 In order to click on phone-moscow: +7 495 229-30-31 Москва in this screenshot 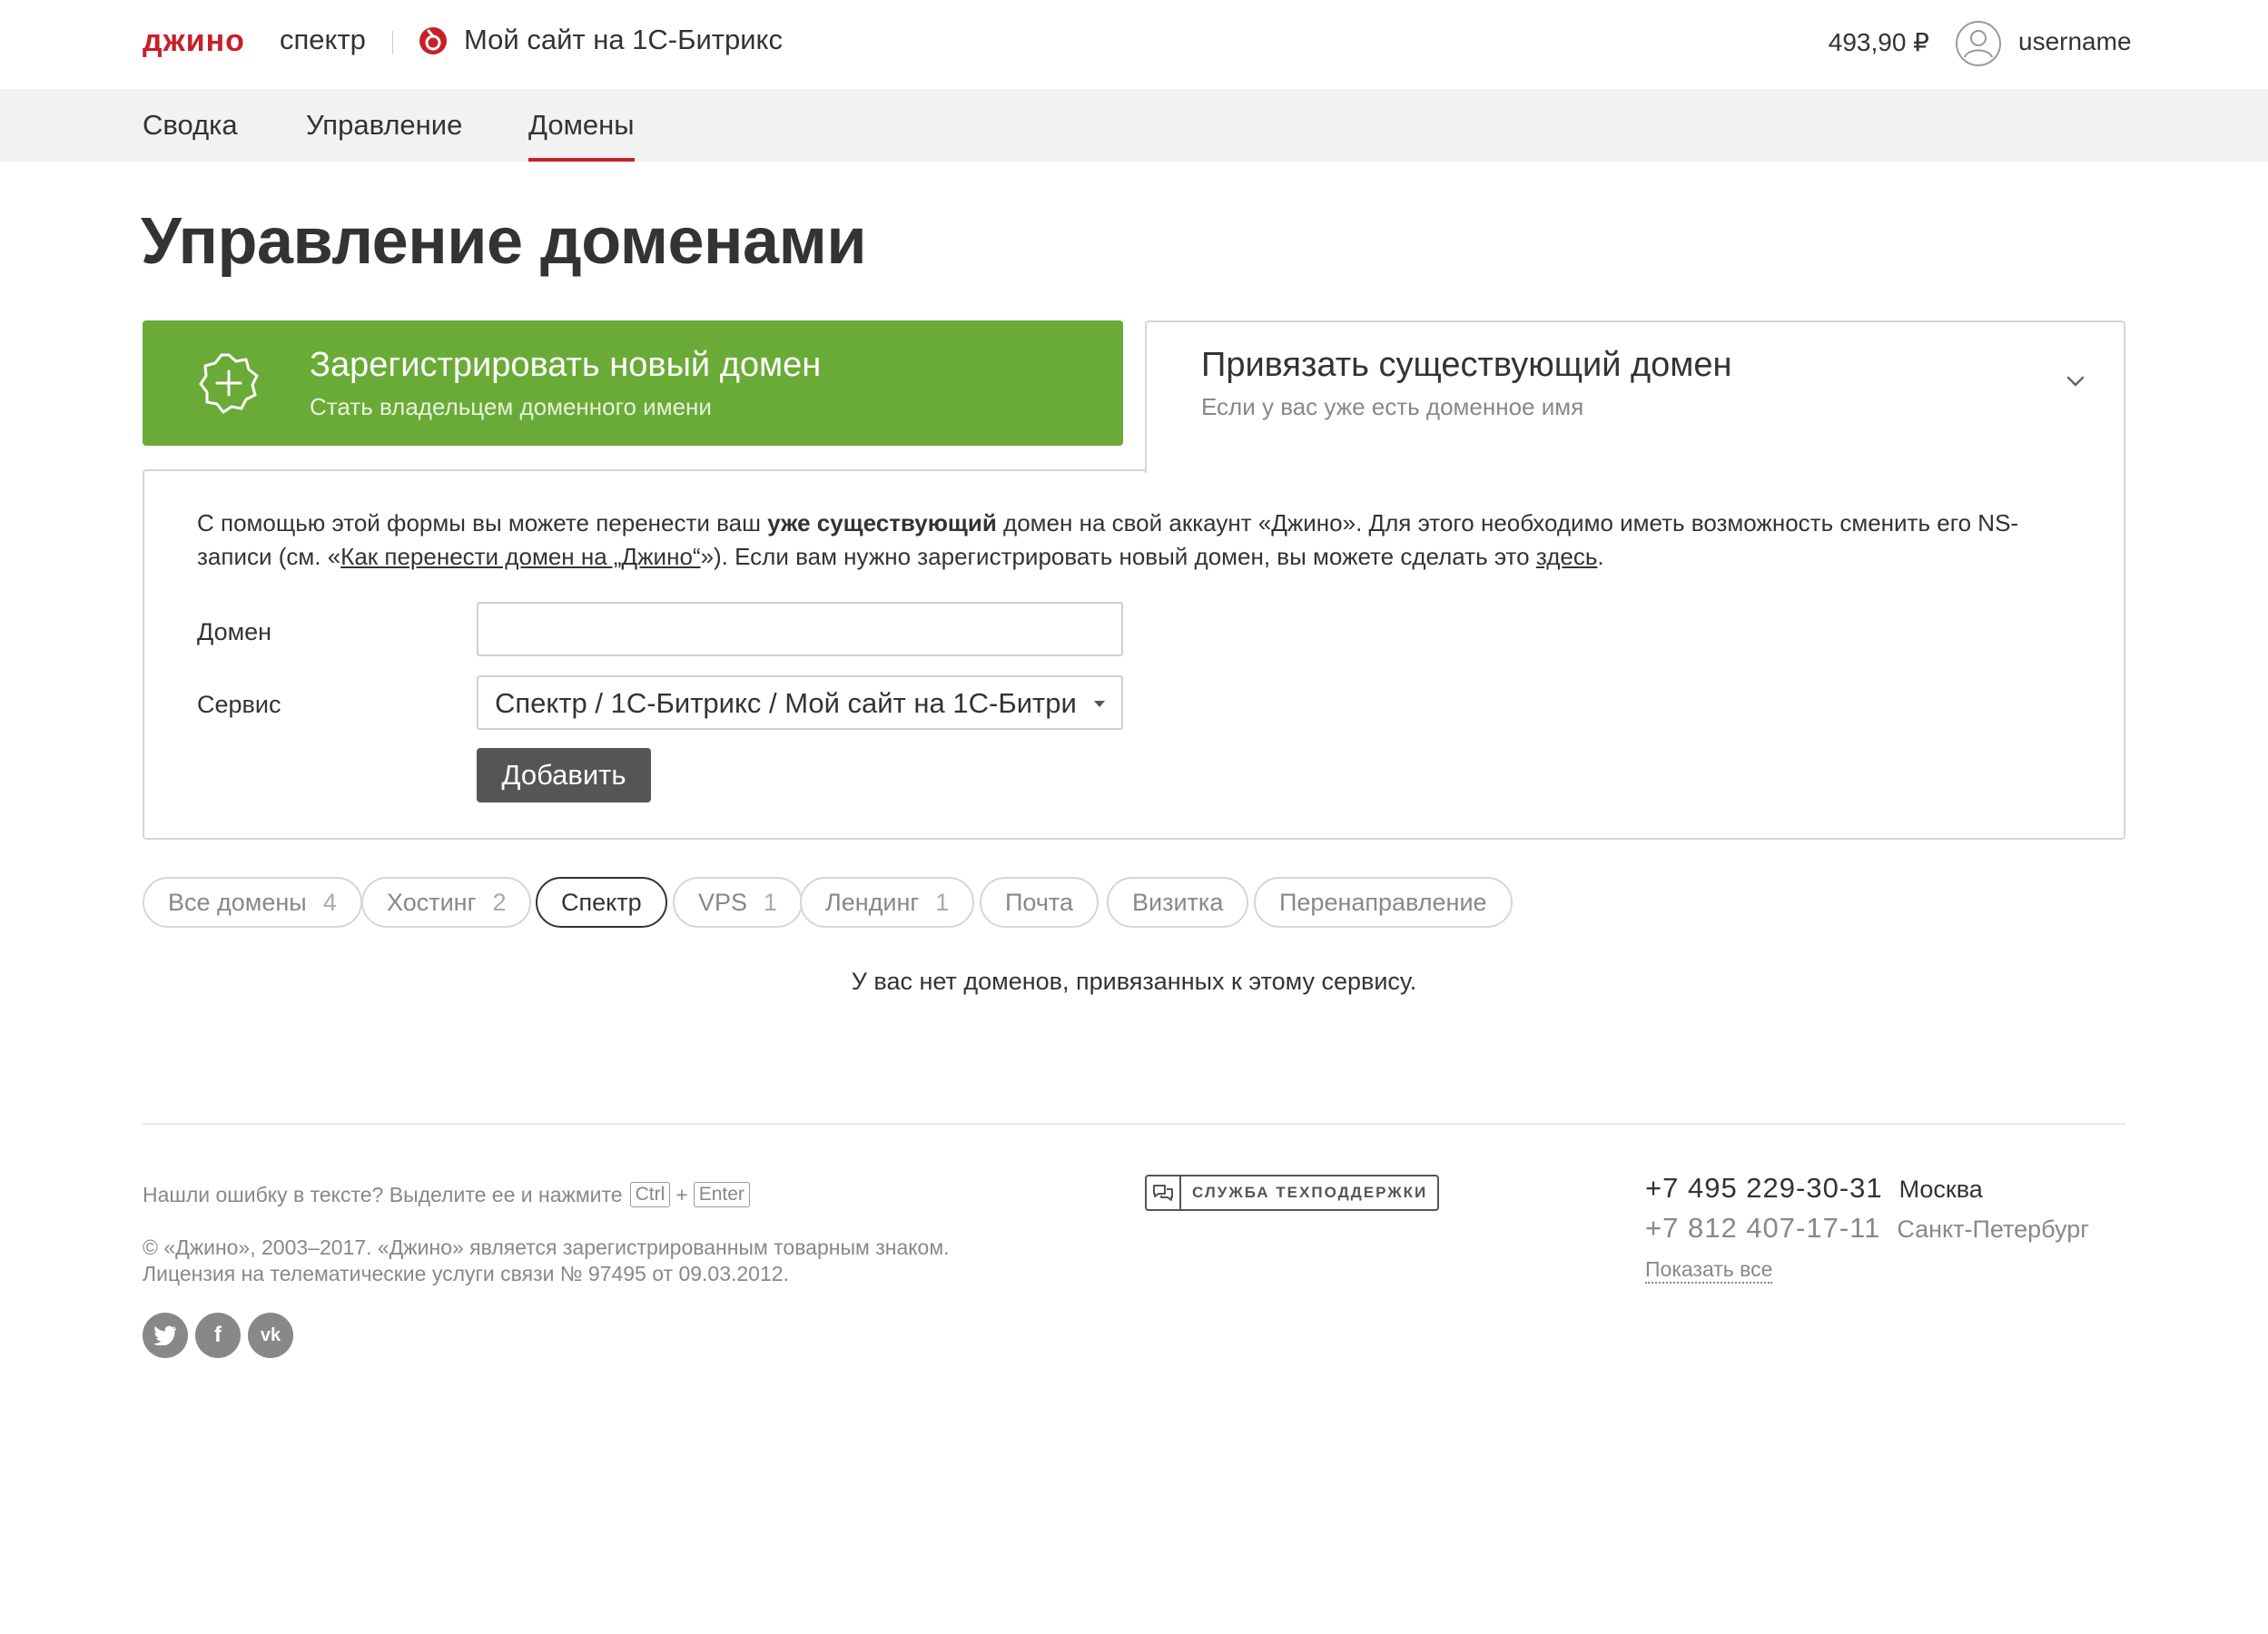, I will do `click(1814, 1188)`.